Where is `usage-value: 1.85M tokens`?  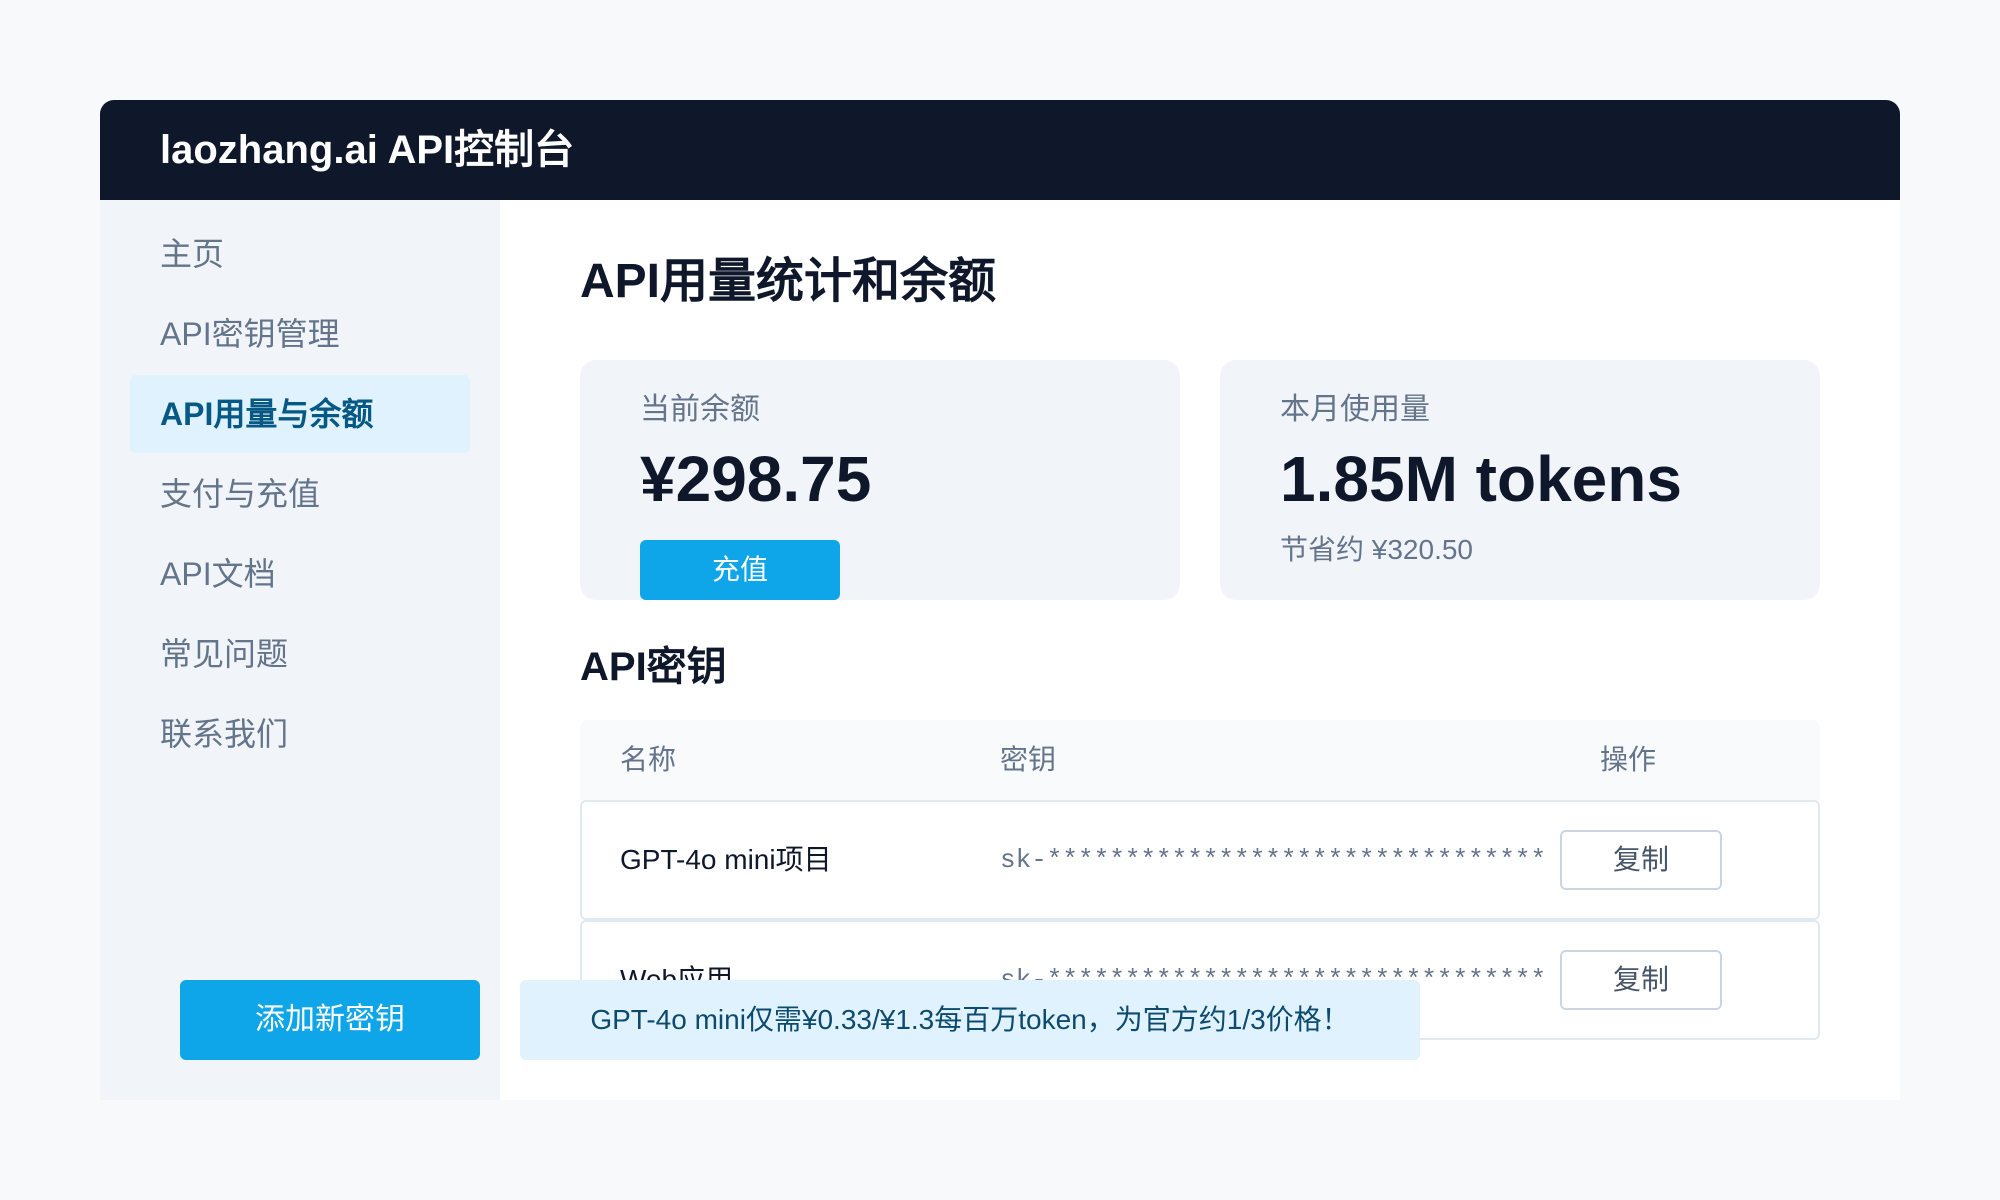
usage-value: 1.85M tokens is located at coordinates (1481, 479).